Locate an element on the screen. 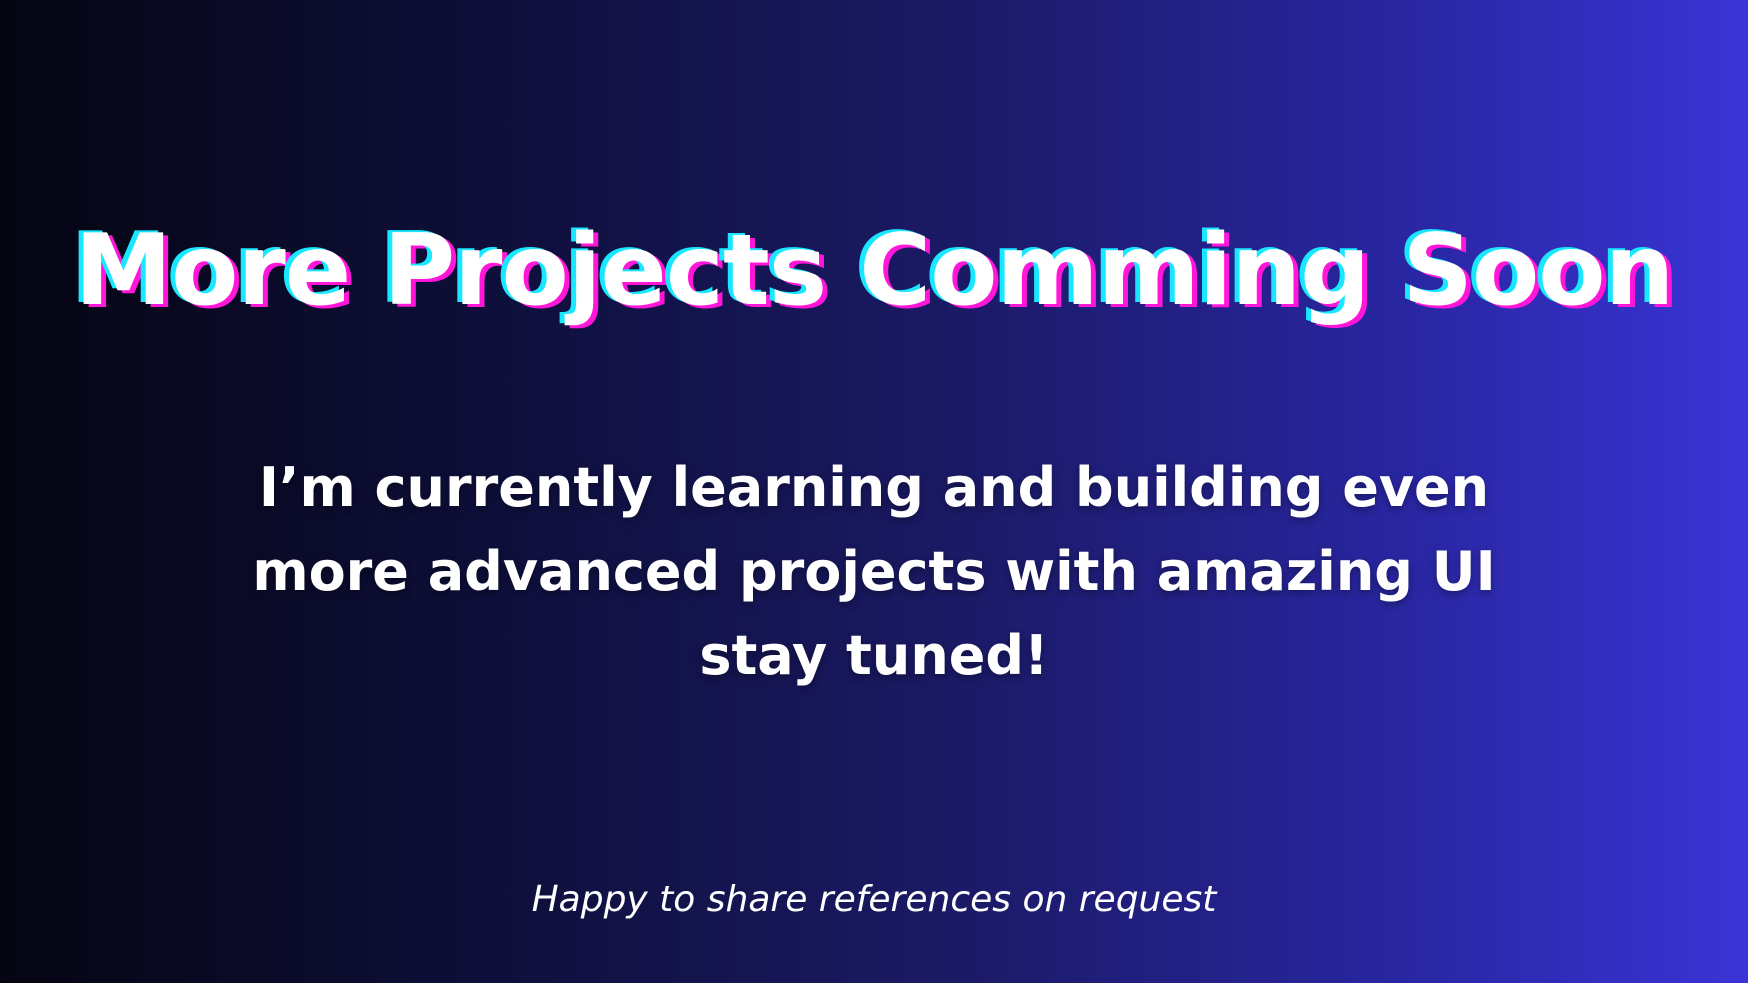 This screenshot has height=983, width=1748. message-line-2: more advanced projects with amazing UI is located at coordinates (874, 571).